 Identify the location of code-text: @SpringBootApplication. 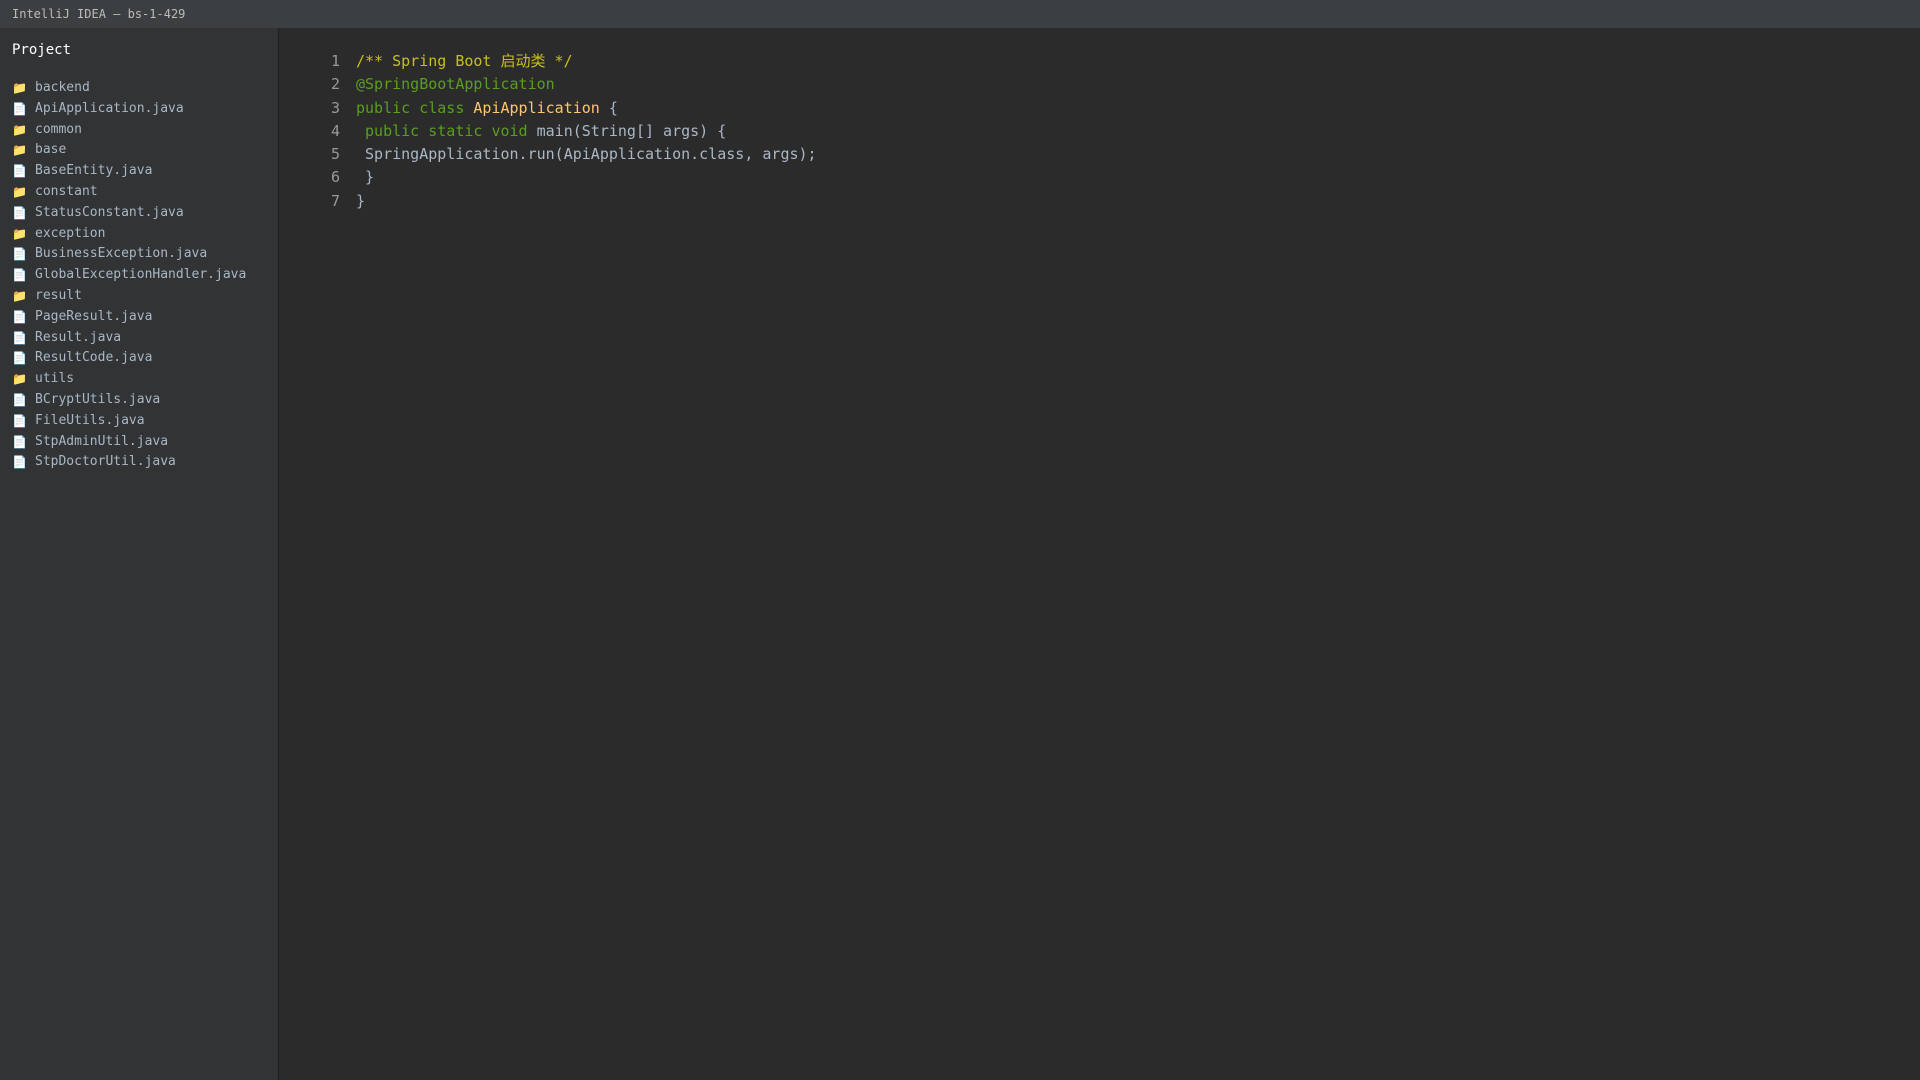
(455, 84).